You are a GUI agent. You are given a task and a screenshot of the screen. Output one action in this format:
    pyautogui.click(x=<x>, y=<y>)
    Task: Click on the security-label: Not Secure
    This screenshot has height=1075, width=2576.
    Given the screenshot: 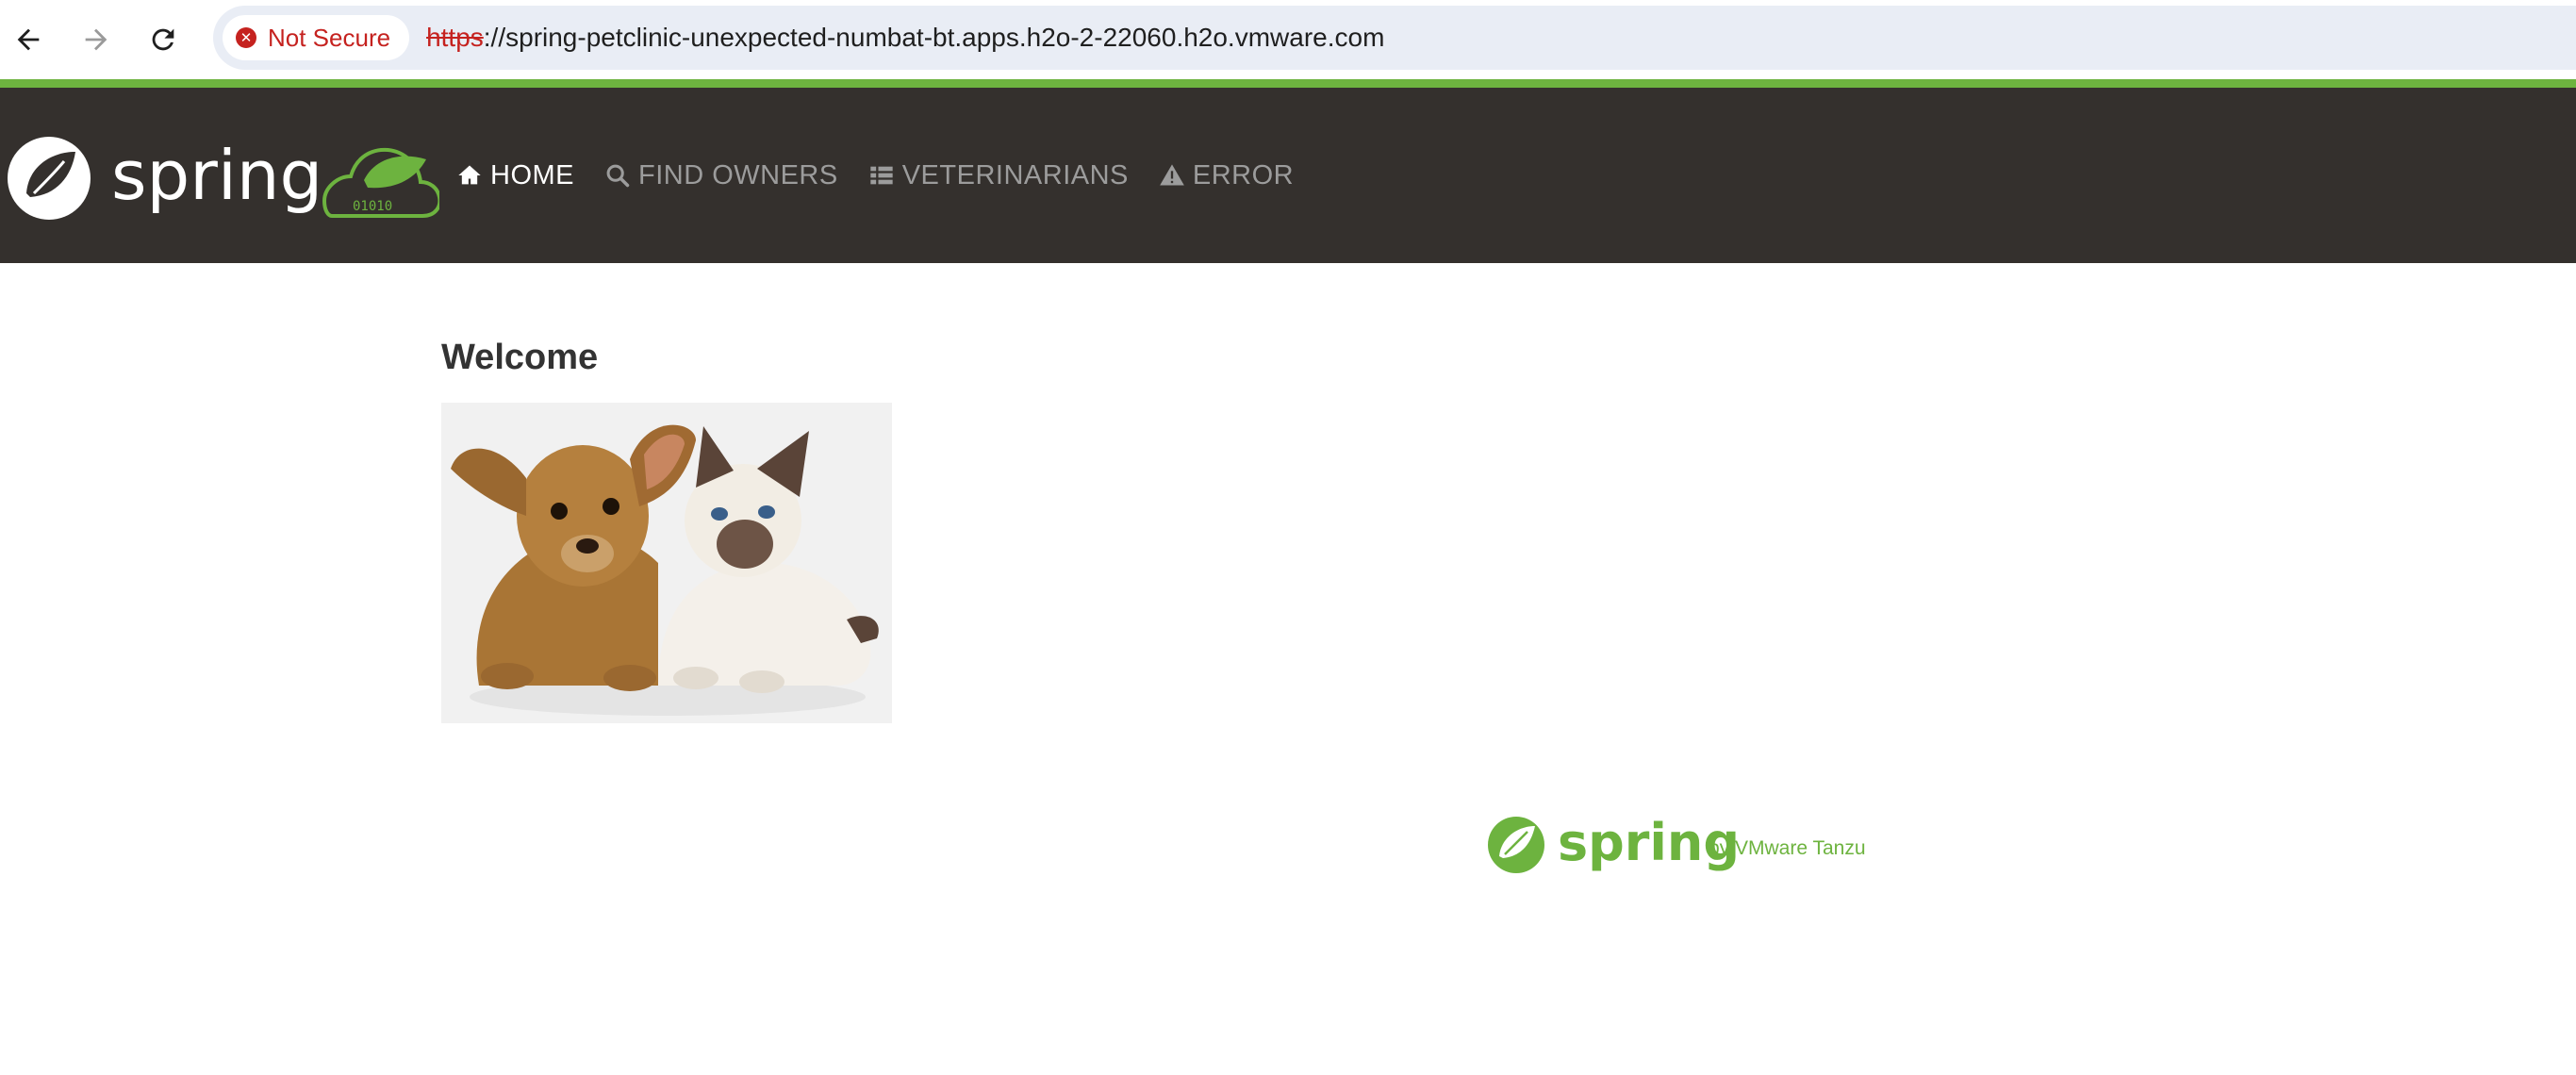 What is the action you would take?
    pyautogui.click(x=329, y=37)
    